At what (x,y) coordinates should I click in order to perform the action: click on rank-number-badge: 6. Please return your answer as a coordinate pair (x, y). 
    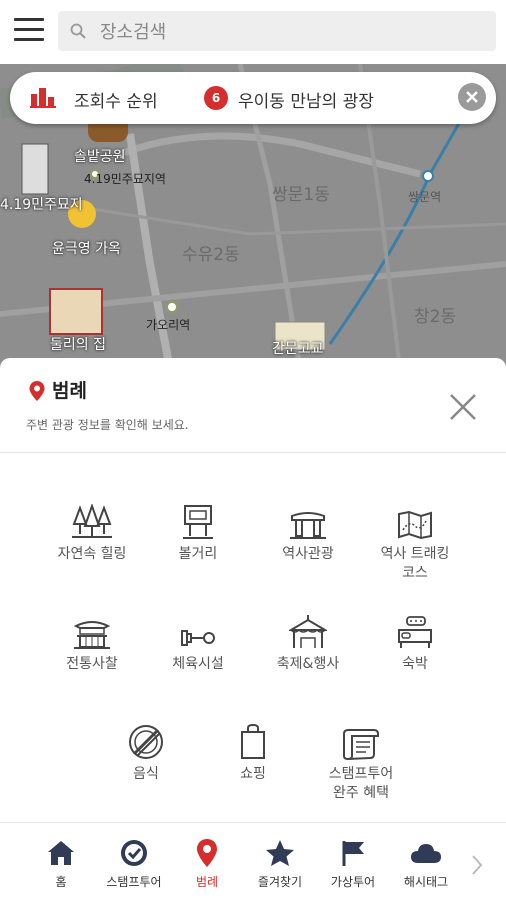
    Looking at the image, I should click on (216, 98).